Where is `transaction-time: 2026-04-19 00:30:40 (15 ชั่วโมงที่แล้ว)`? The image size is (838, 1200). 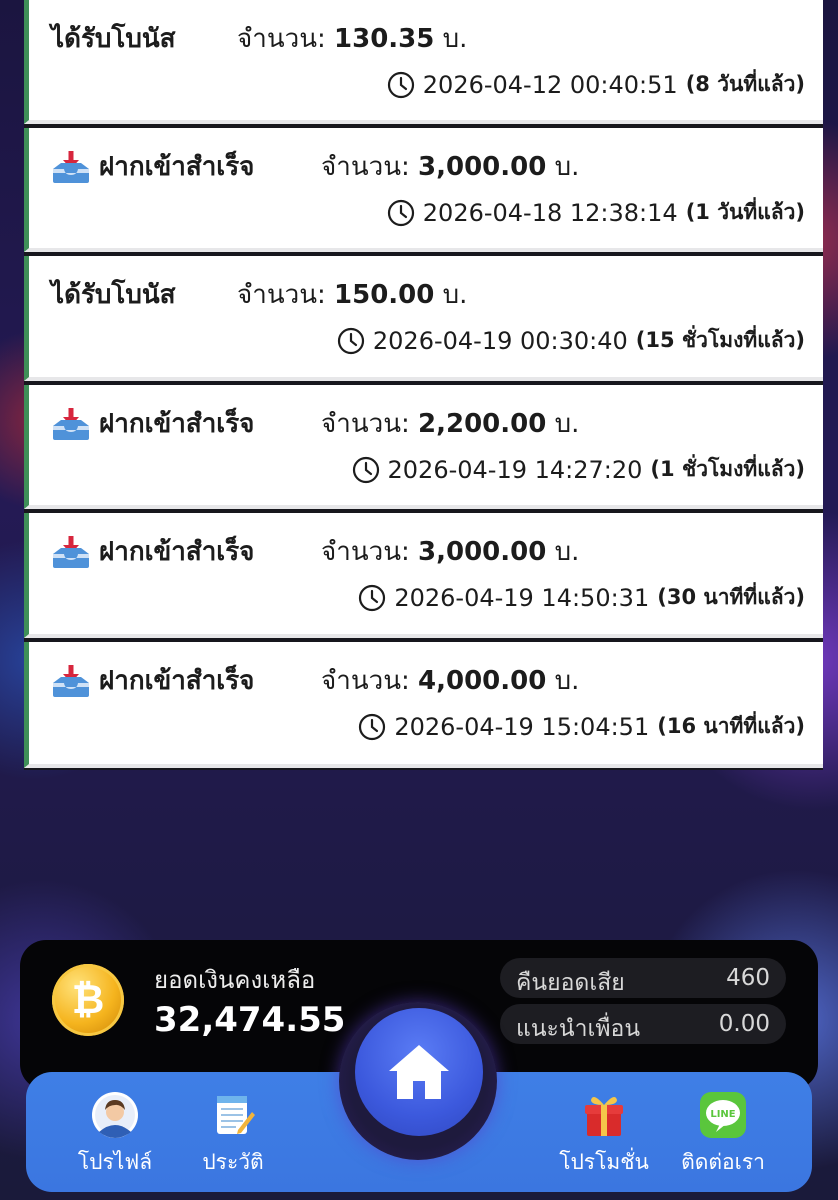
transaction-time: 2026-04-19 00:30:40 (15 ชั่วโมงที่แล้ว) is located at coordinates (571, 340).